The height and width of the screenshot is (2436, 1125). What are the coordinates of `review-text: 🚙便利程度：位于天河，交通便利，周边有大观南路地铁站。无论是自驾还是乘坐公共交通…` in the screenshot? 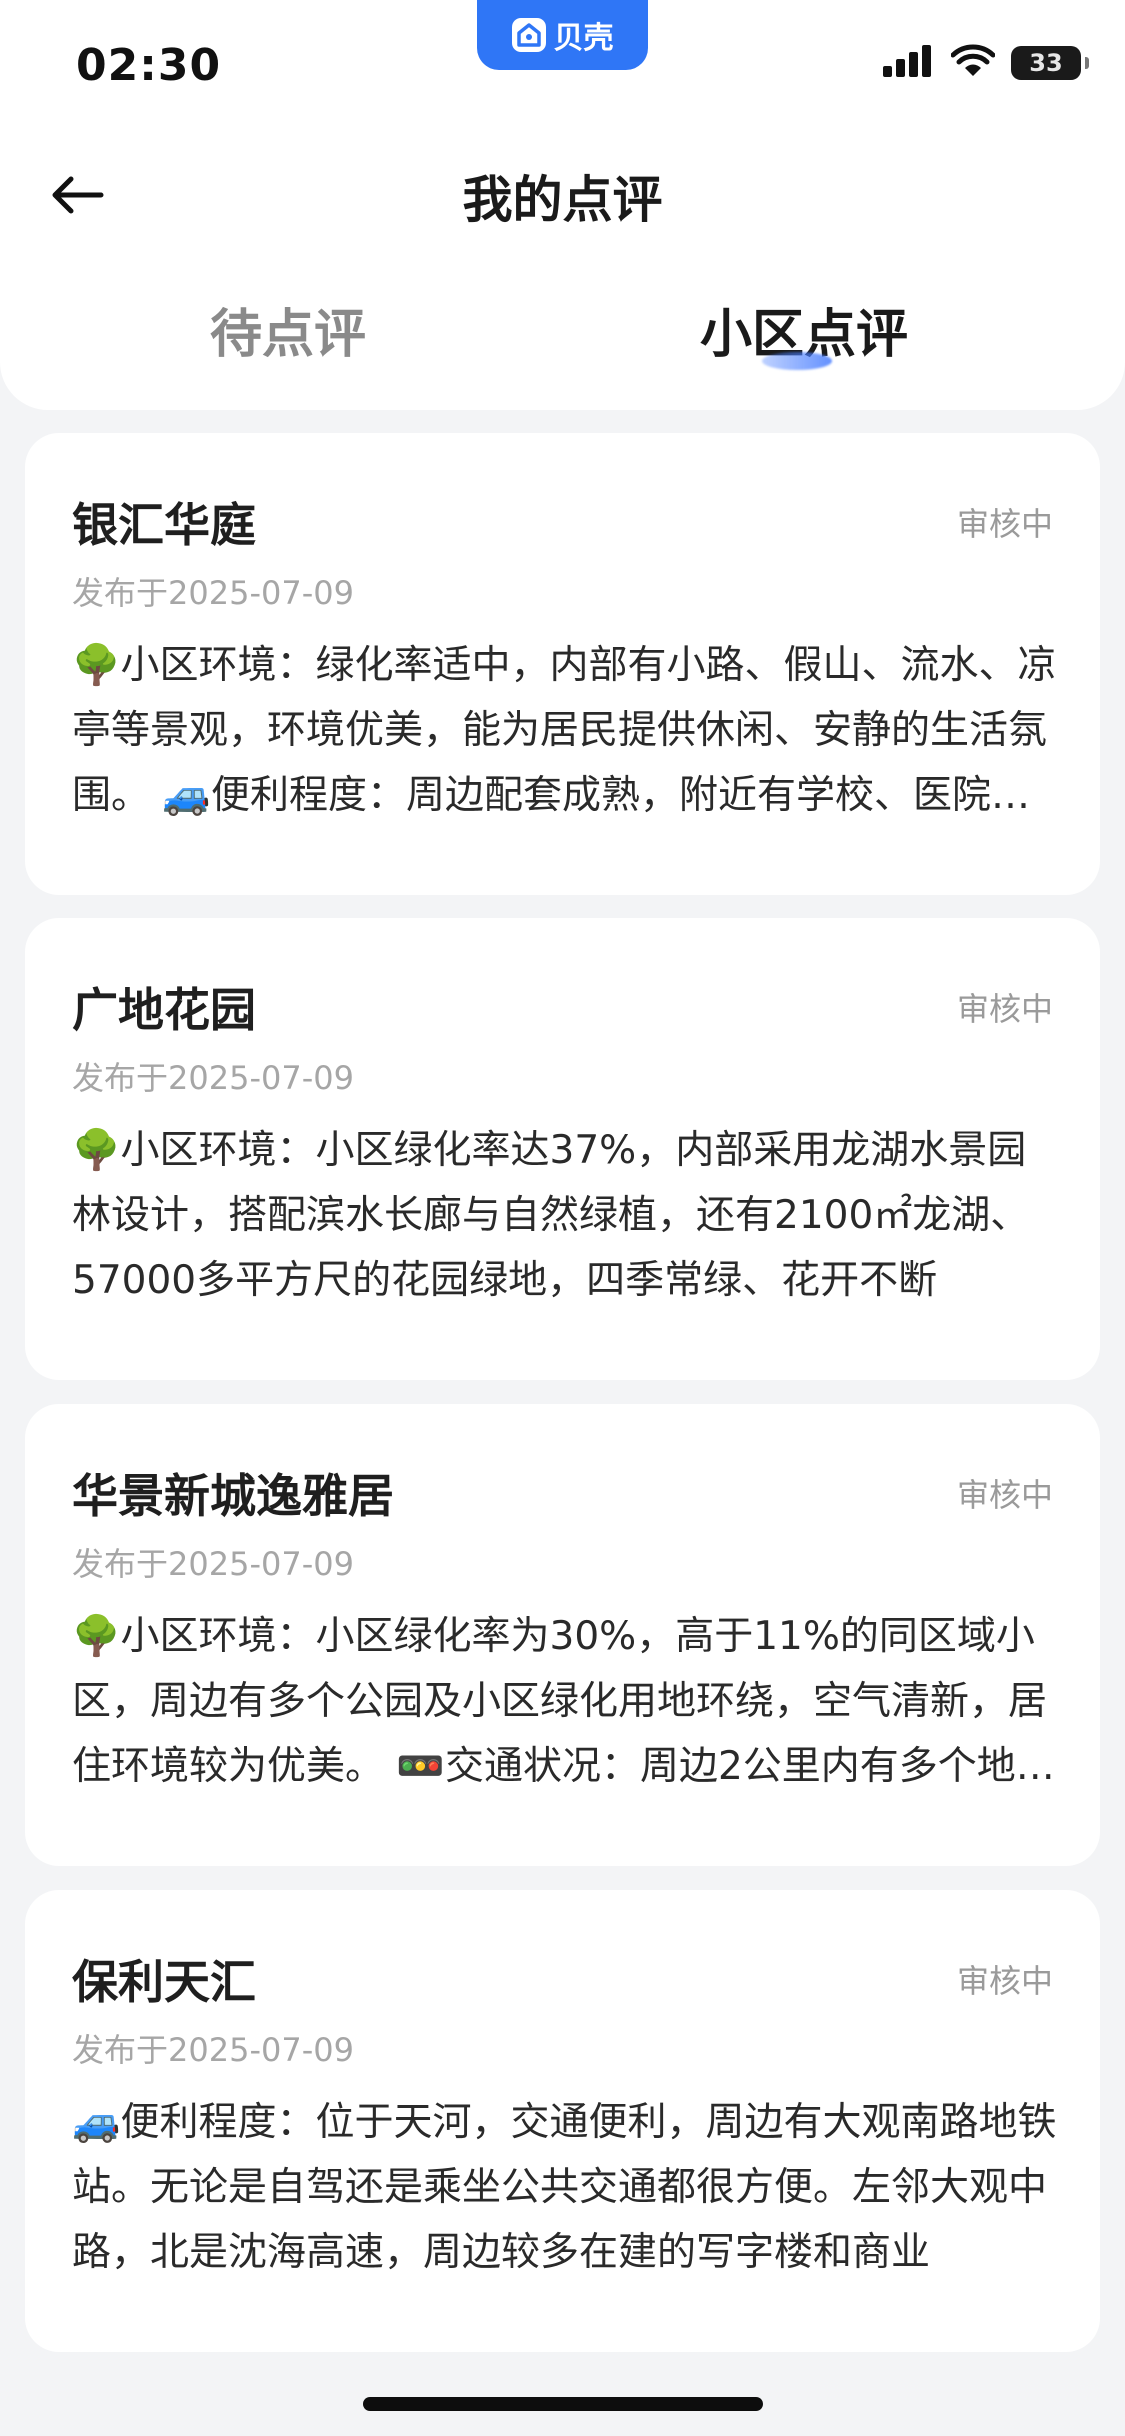 It's located at (564, 2187).